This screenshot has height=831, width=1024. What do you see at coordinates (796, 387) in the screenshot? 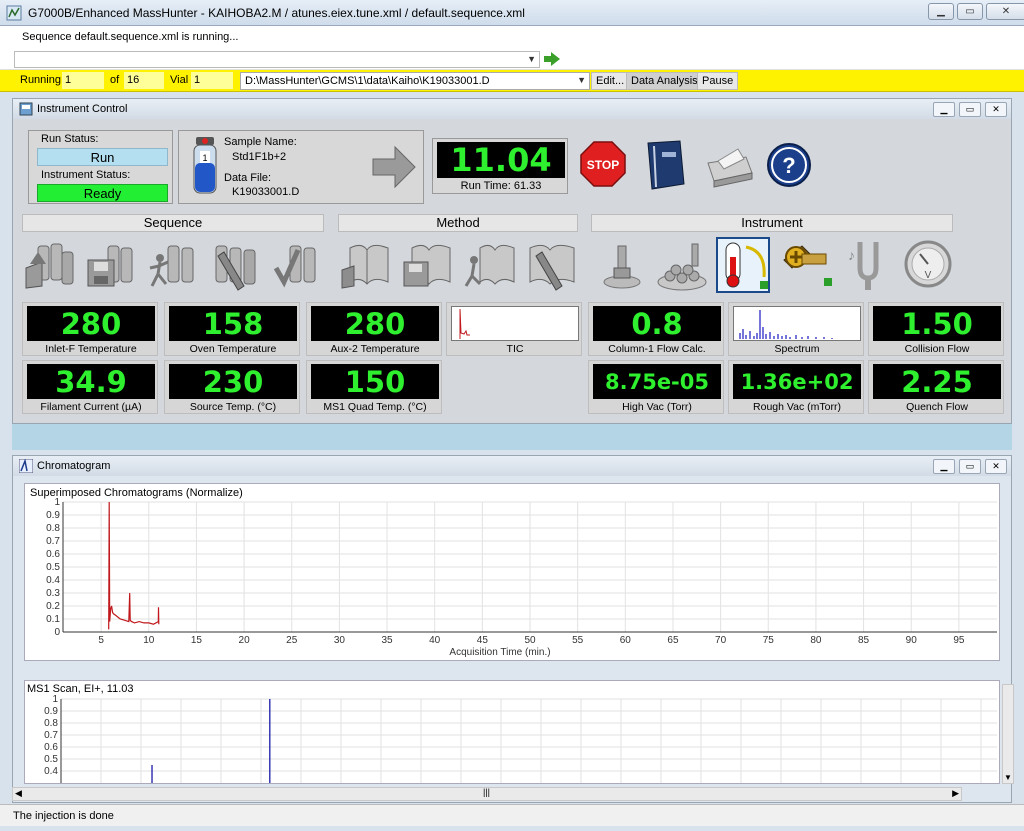
I see `rough-vac-tile: 1.36e+02 Rough Vac (mTorr)` at bounding box center [796, 387].